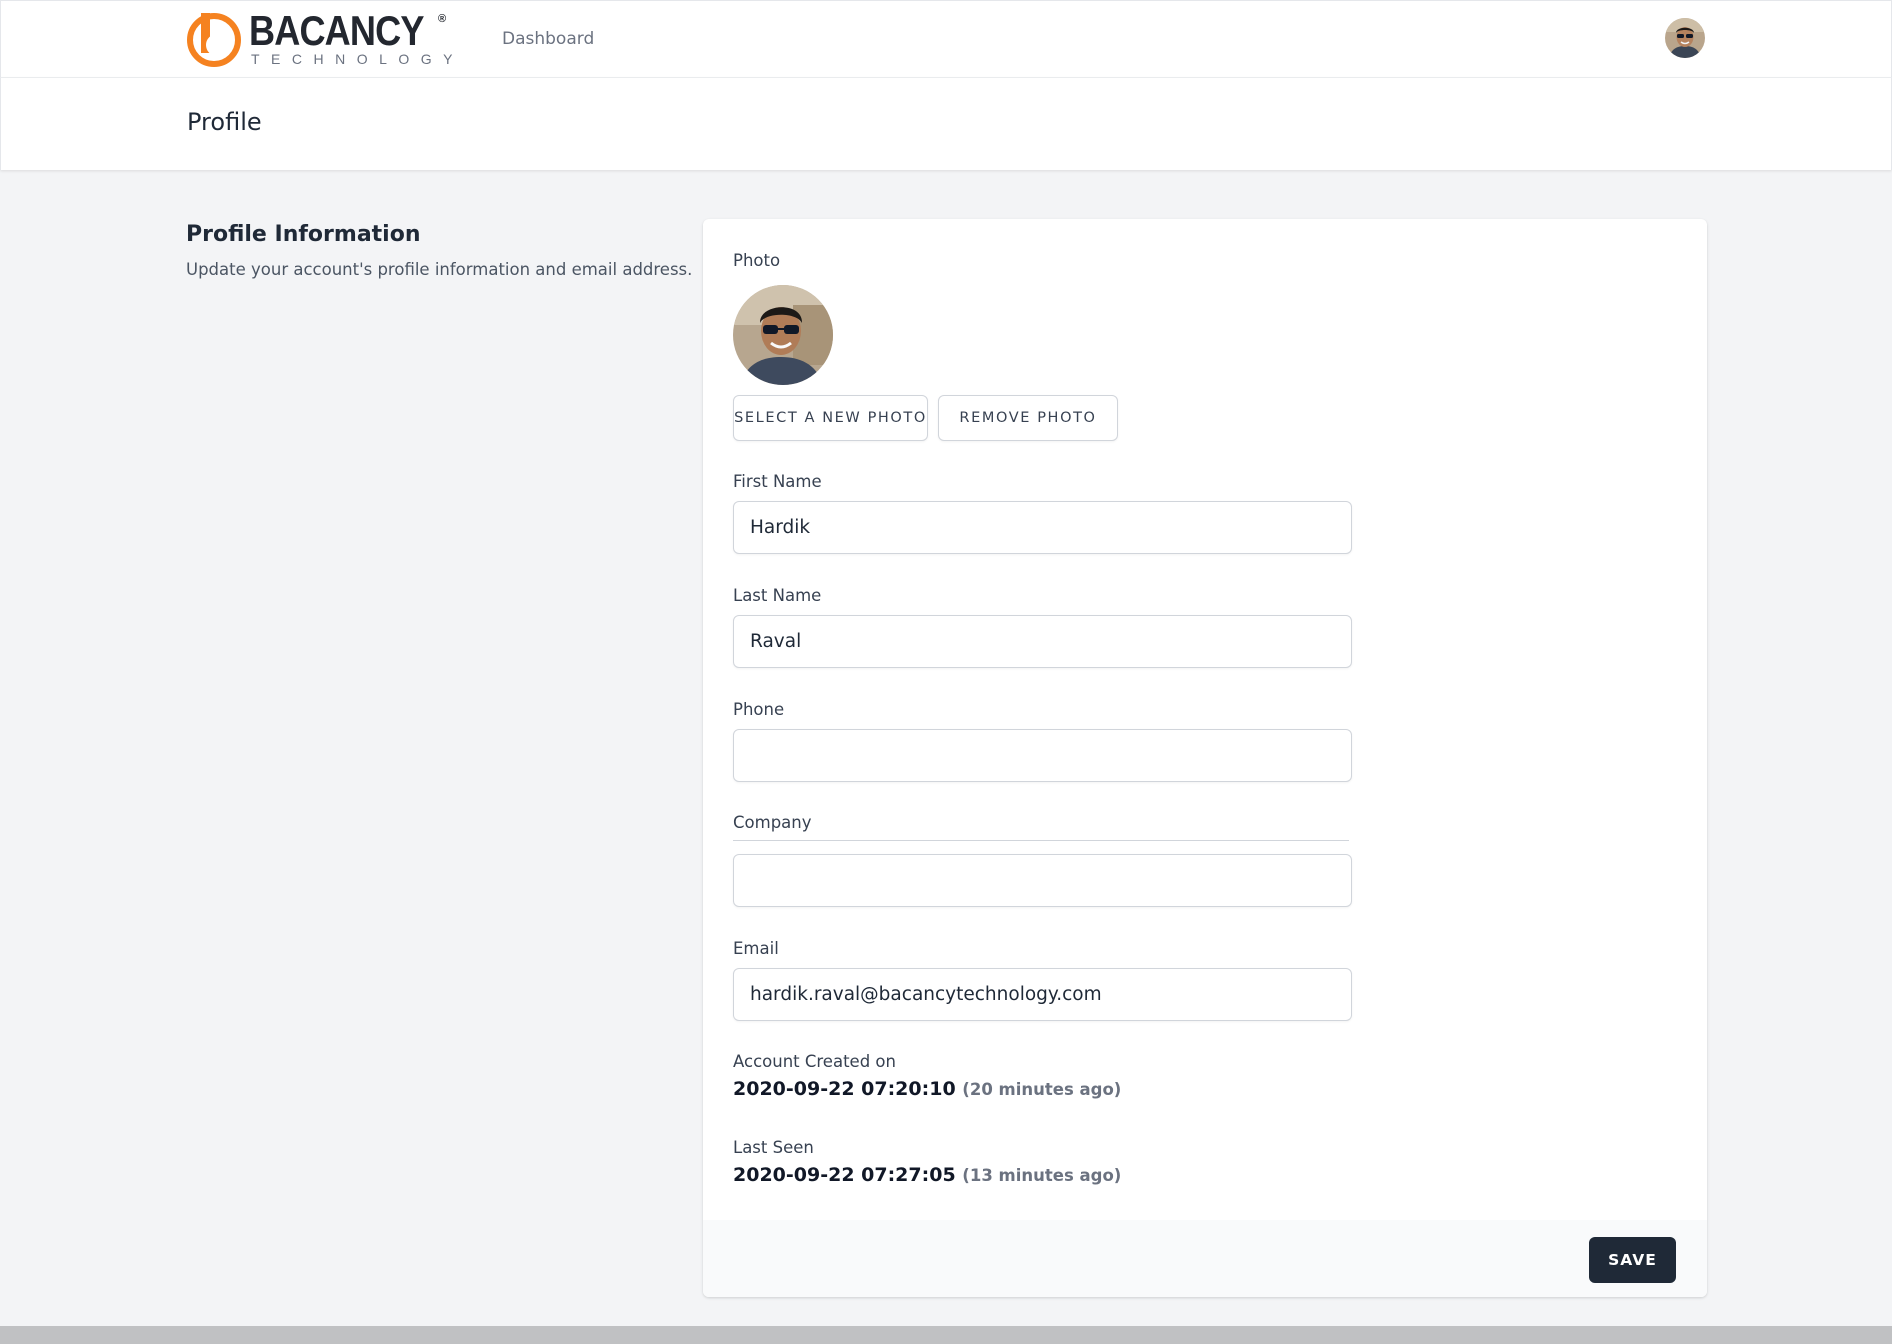  I want to click on bottom-bar, so click(946, 1335).